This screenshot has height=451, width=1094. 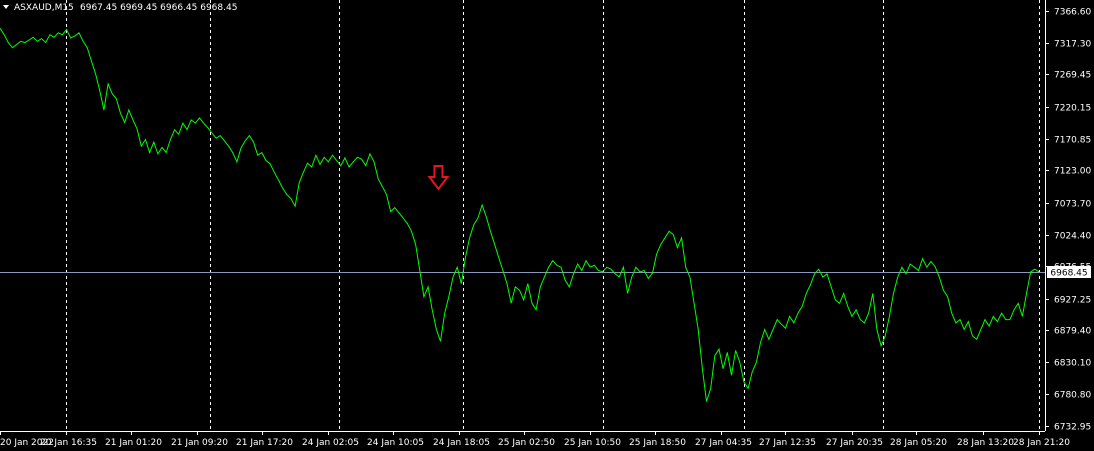 I want to click on time-tick-label: 21 Jan 01:20, so click(x=133, y=443).